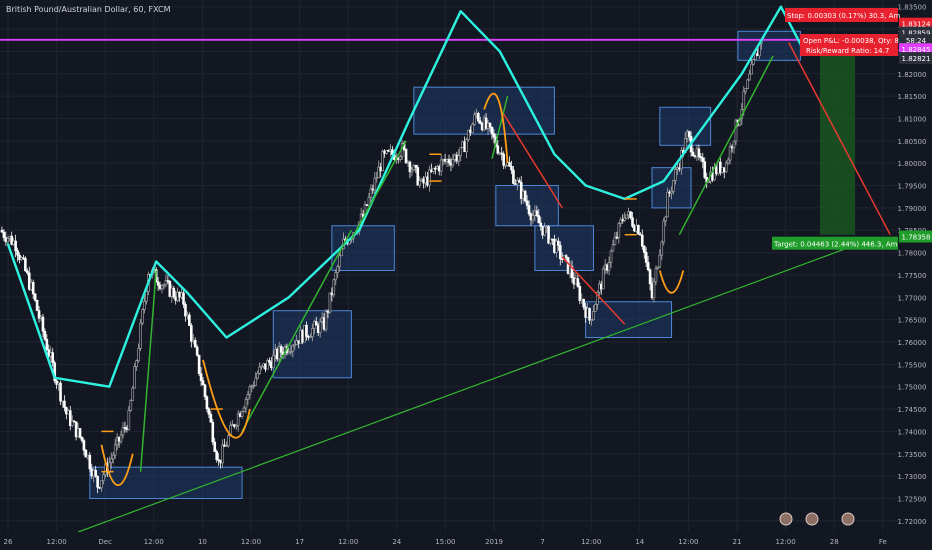 Image resolution: width=932 pixels, height=550 pixels. I want to click on price-tick-label: 1.82000, so click(912, 75).